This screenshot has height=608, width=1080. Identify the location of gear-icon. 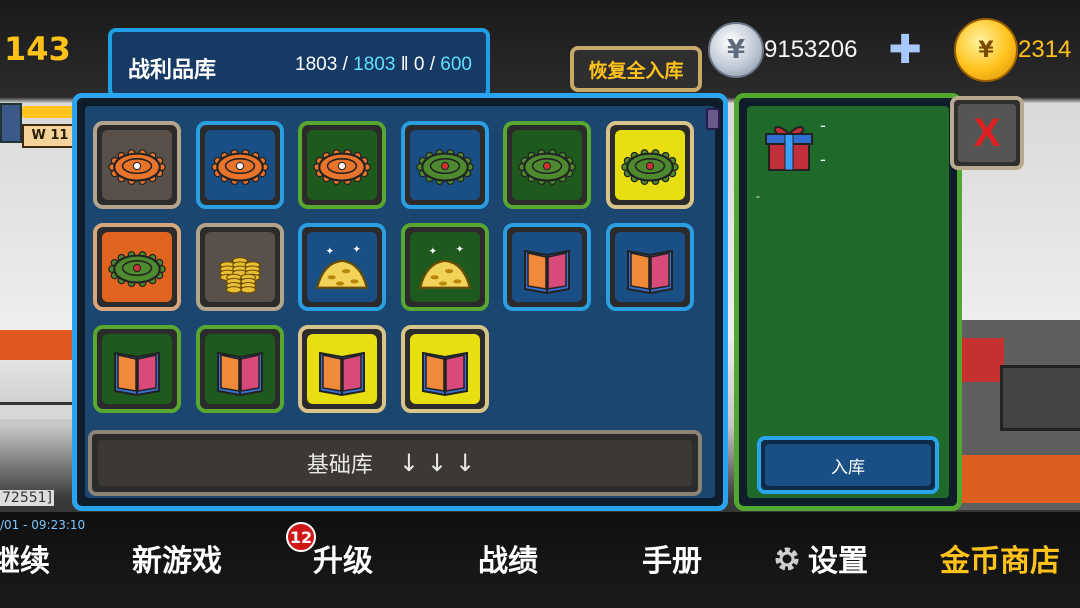
(787, 559).